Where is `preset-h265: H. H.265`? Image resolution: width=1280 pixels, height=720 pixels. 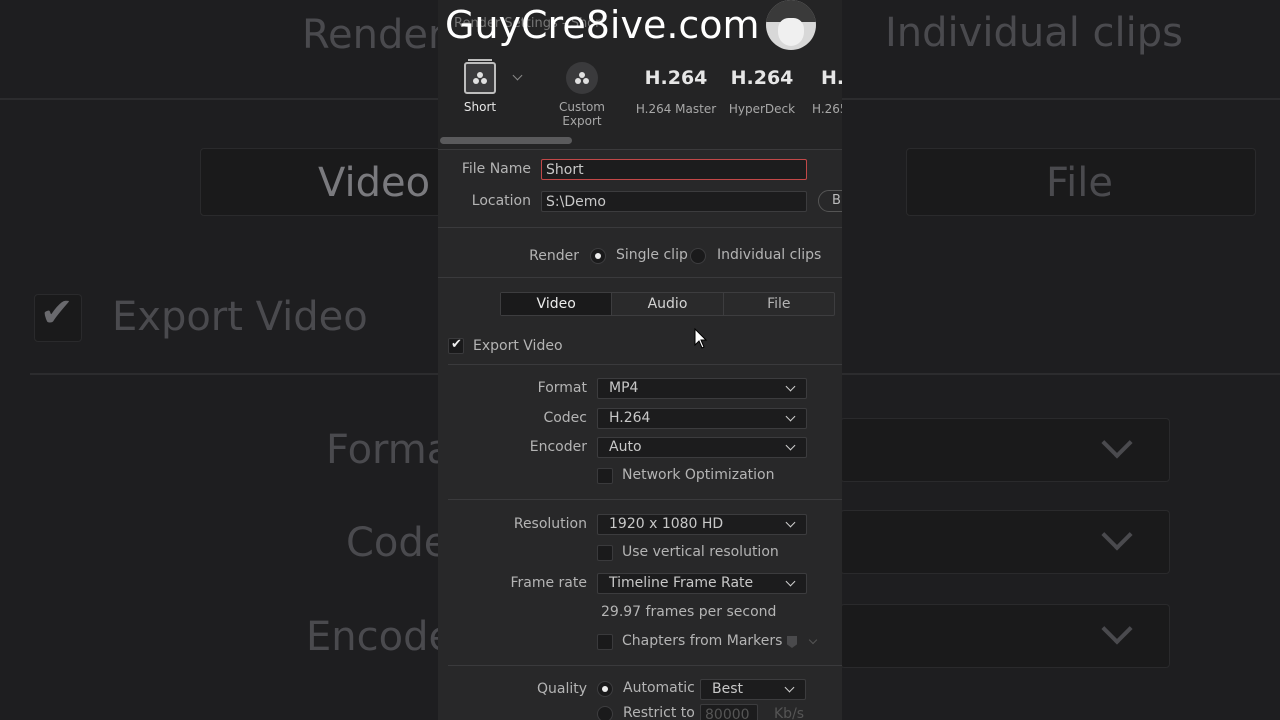
preset-h265: H. H.265 is located at coordinates (826, 88).